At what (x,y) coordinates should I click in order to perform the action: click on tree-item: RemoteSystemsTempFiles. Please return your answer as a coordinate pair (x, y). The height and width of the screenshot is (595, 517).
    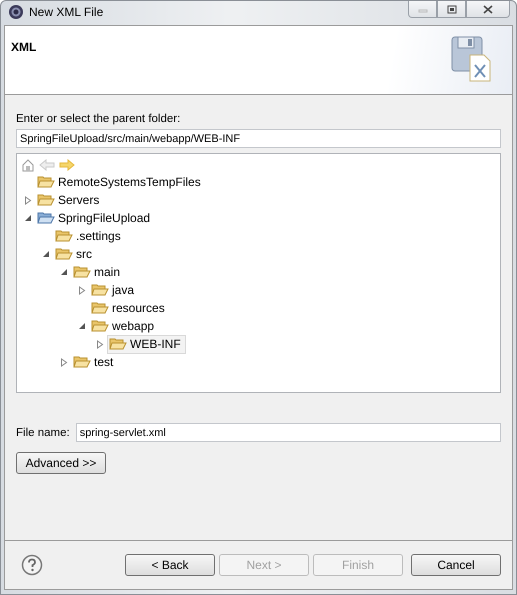
    Looking at the image, I should click on (120, 182).